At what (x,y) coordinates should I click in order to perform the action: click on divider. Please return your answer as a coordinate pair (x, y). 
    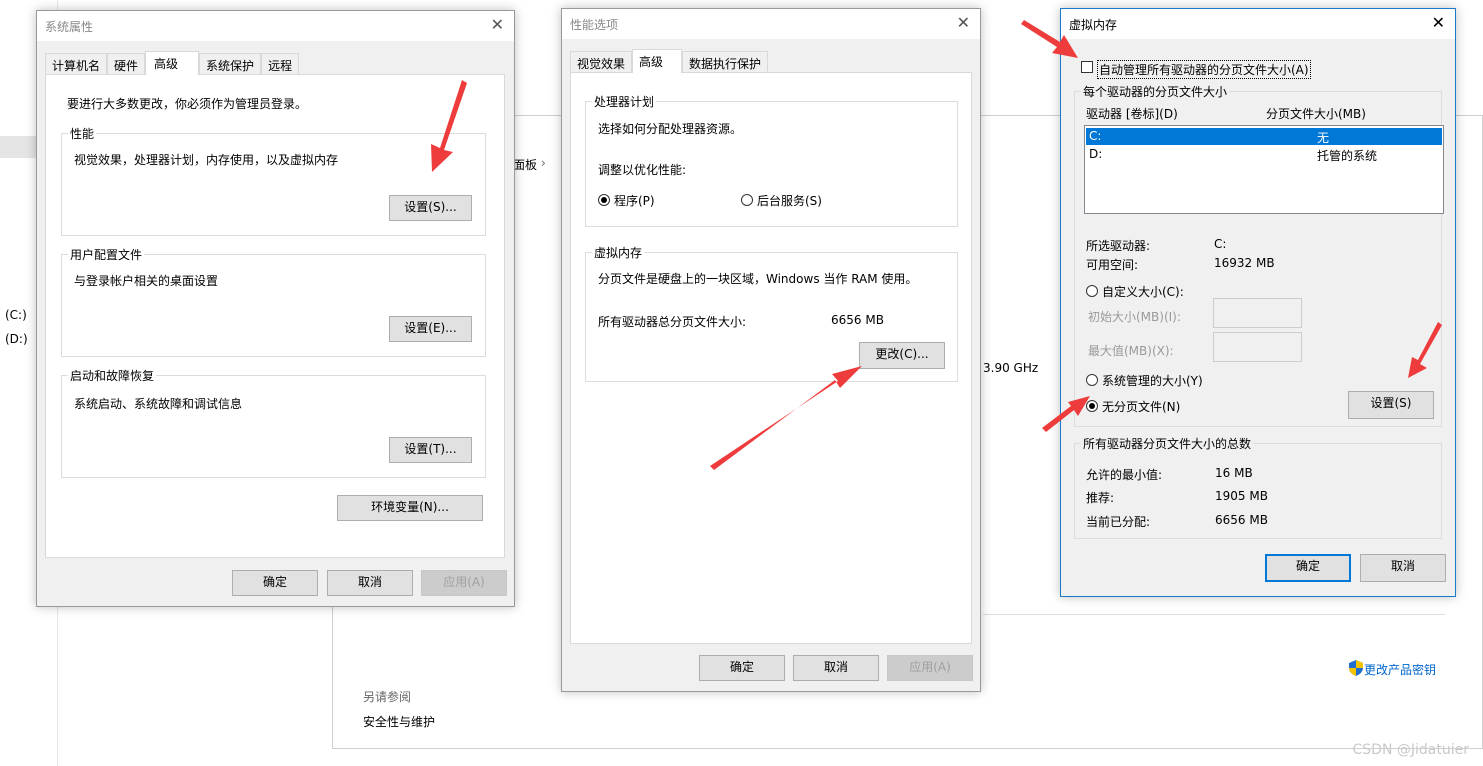
    Looking at the image, I should click on (1214, 614).